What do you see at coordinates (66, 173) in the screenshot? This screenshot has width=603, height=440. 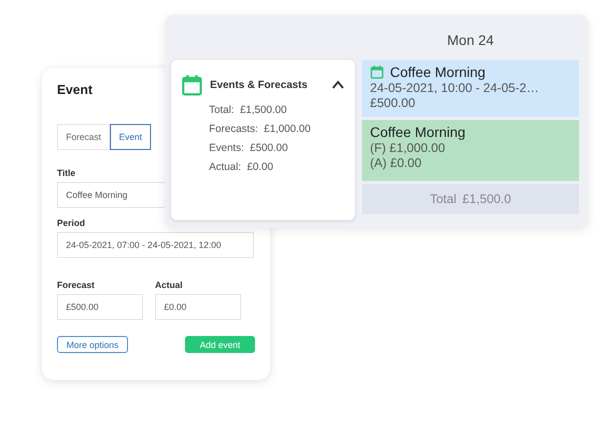 I see `field-label: Title` at bounding box center [66, 173].